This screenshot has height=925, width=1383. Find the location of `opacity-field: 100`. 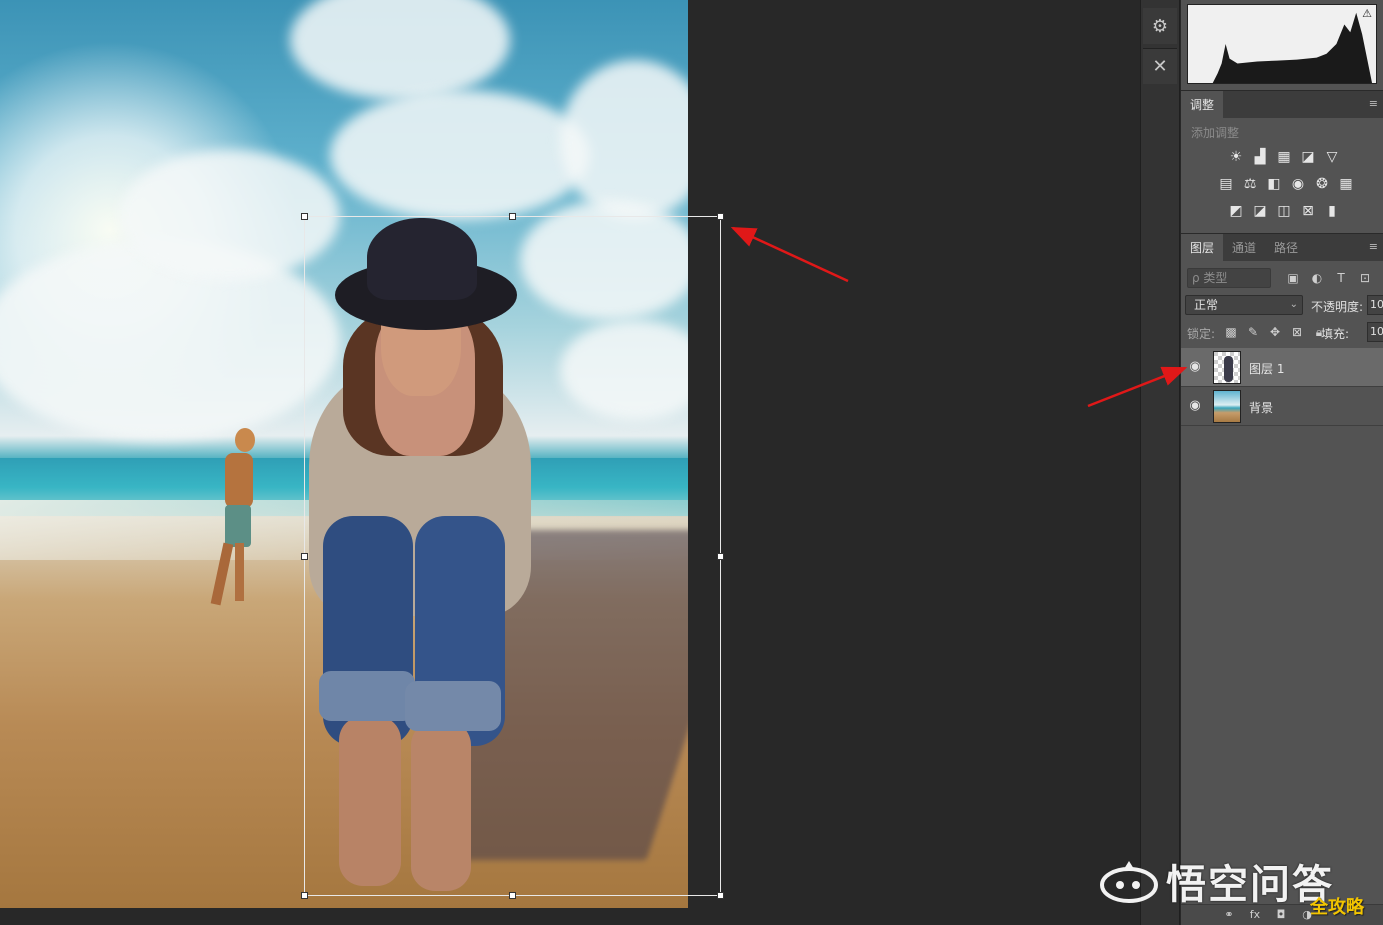

opacity-field: 100 is located at coordinates (1375, 305).